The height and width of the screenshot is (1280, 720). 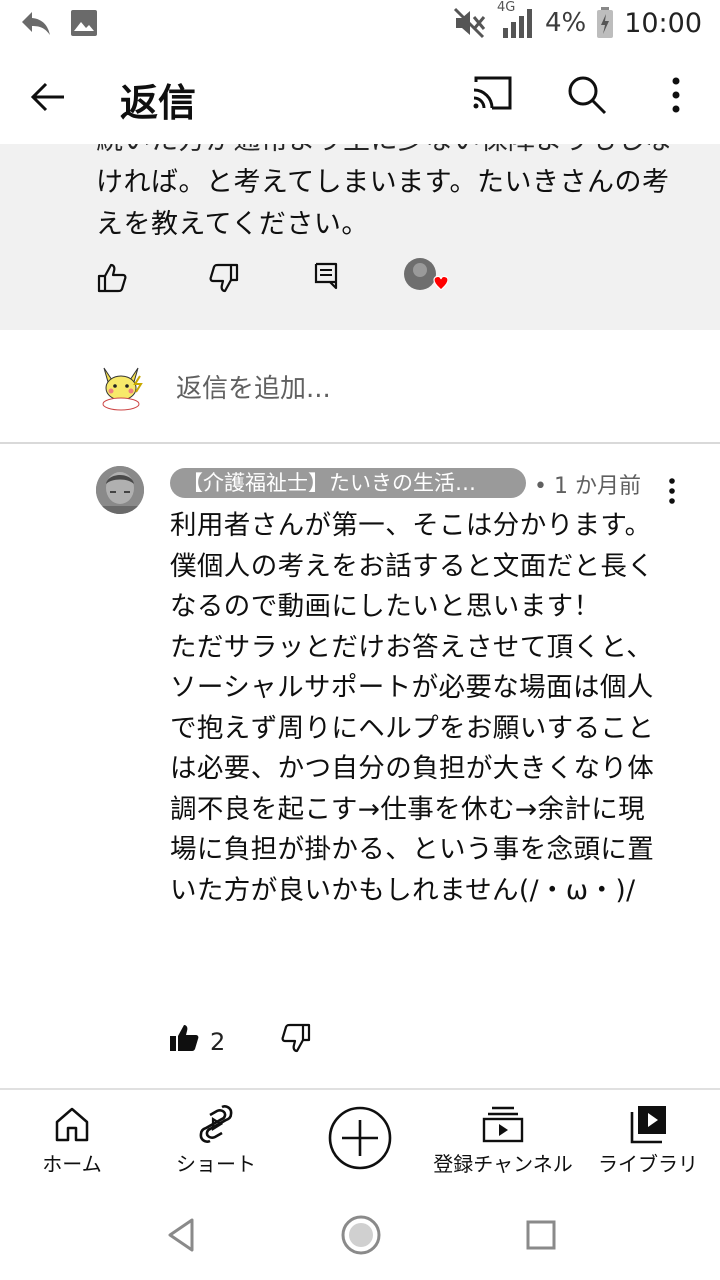 What do you see at coordinates (158, 103) in the screenshot?
I see `page-title: 返信` at bounding box center [158, 103].